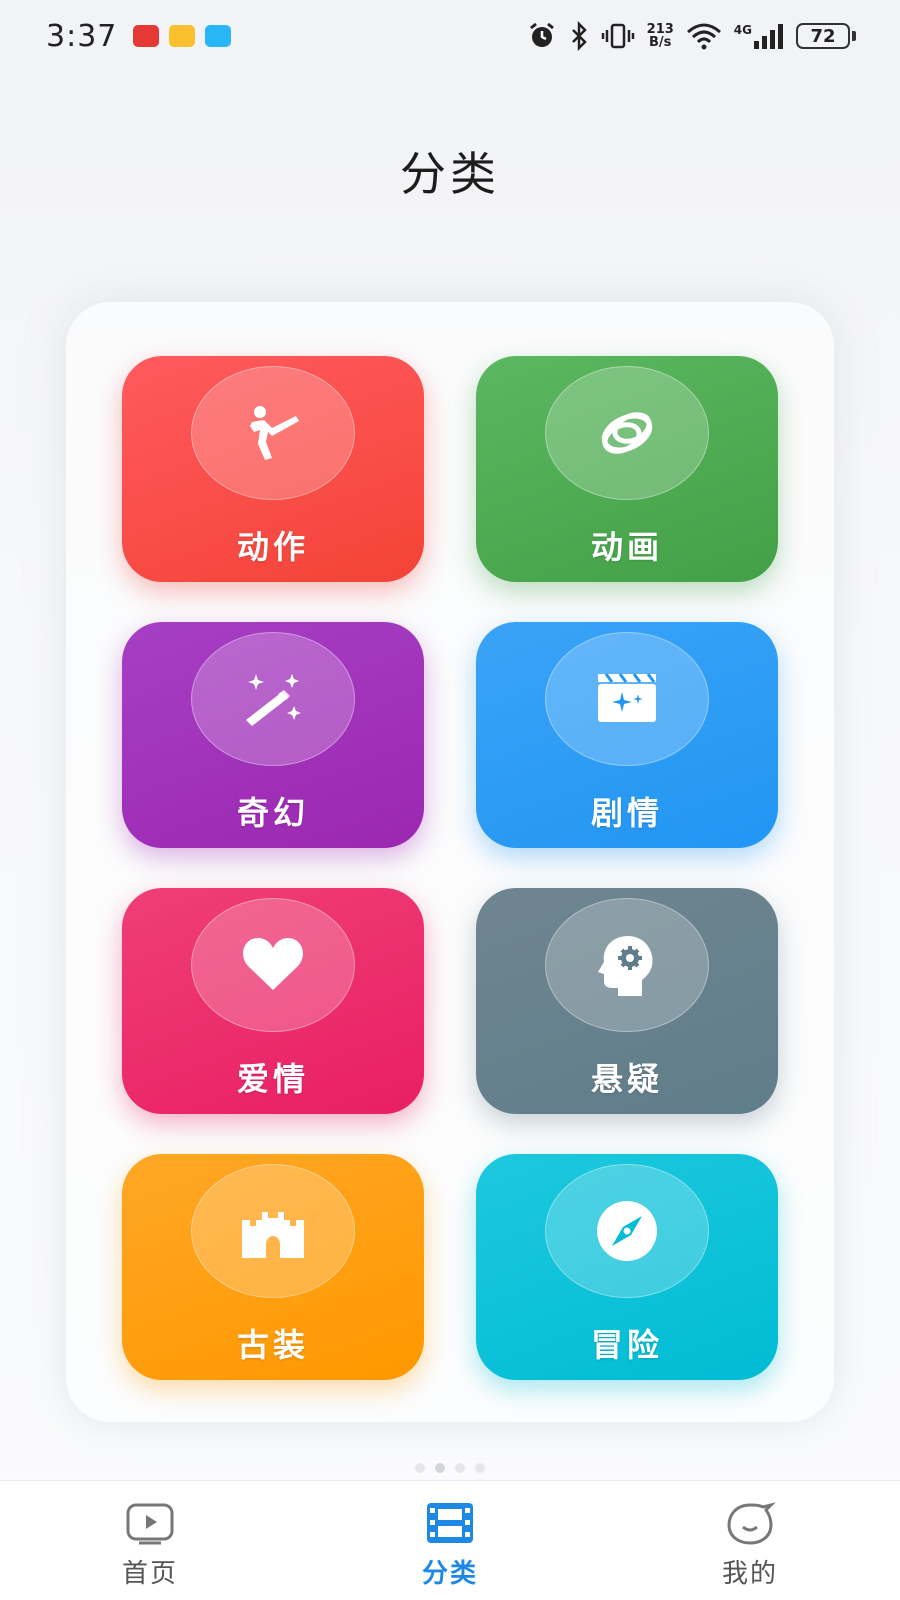 The image size is (900, 1600). I want to click on nav-label: 分类, so click(449, 1574).